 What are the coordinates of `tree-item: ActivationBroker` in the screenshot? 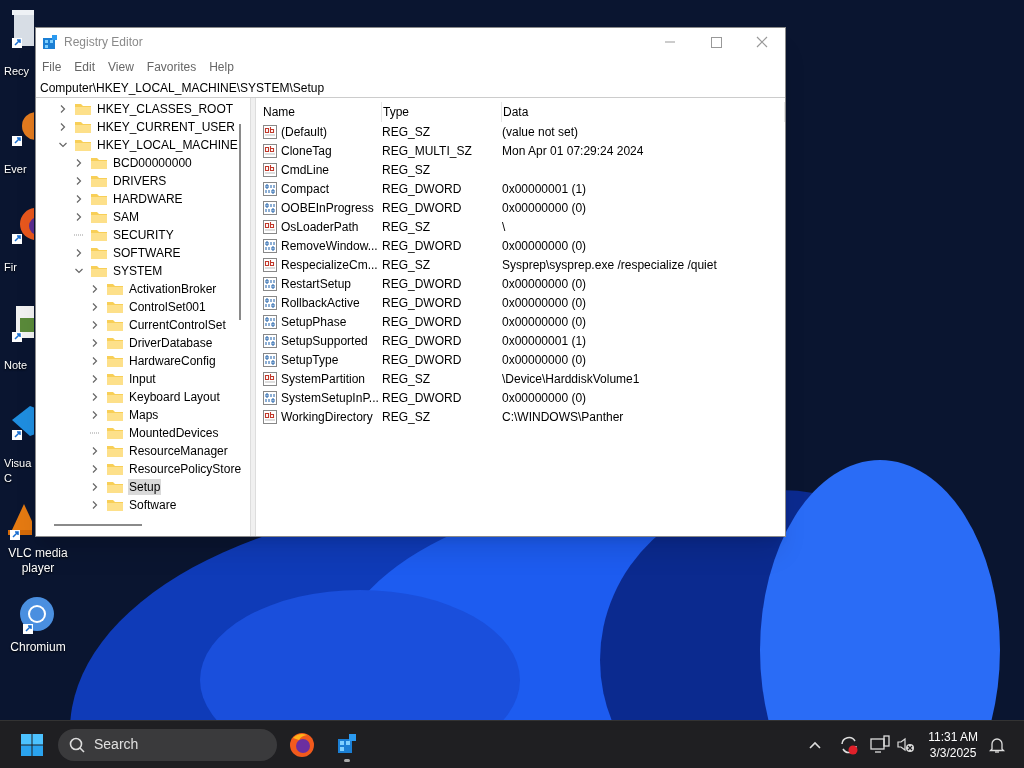 It's located at (173, 289).